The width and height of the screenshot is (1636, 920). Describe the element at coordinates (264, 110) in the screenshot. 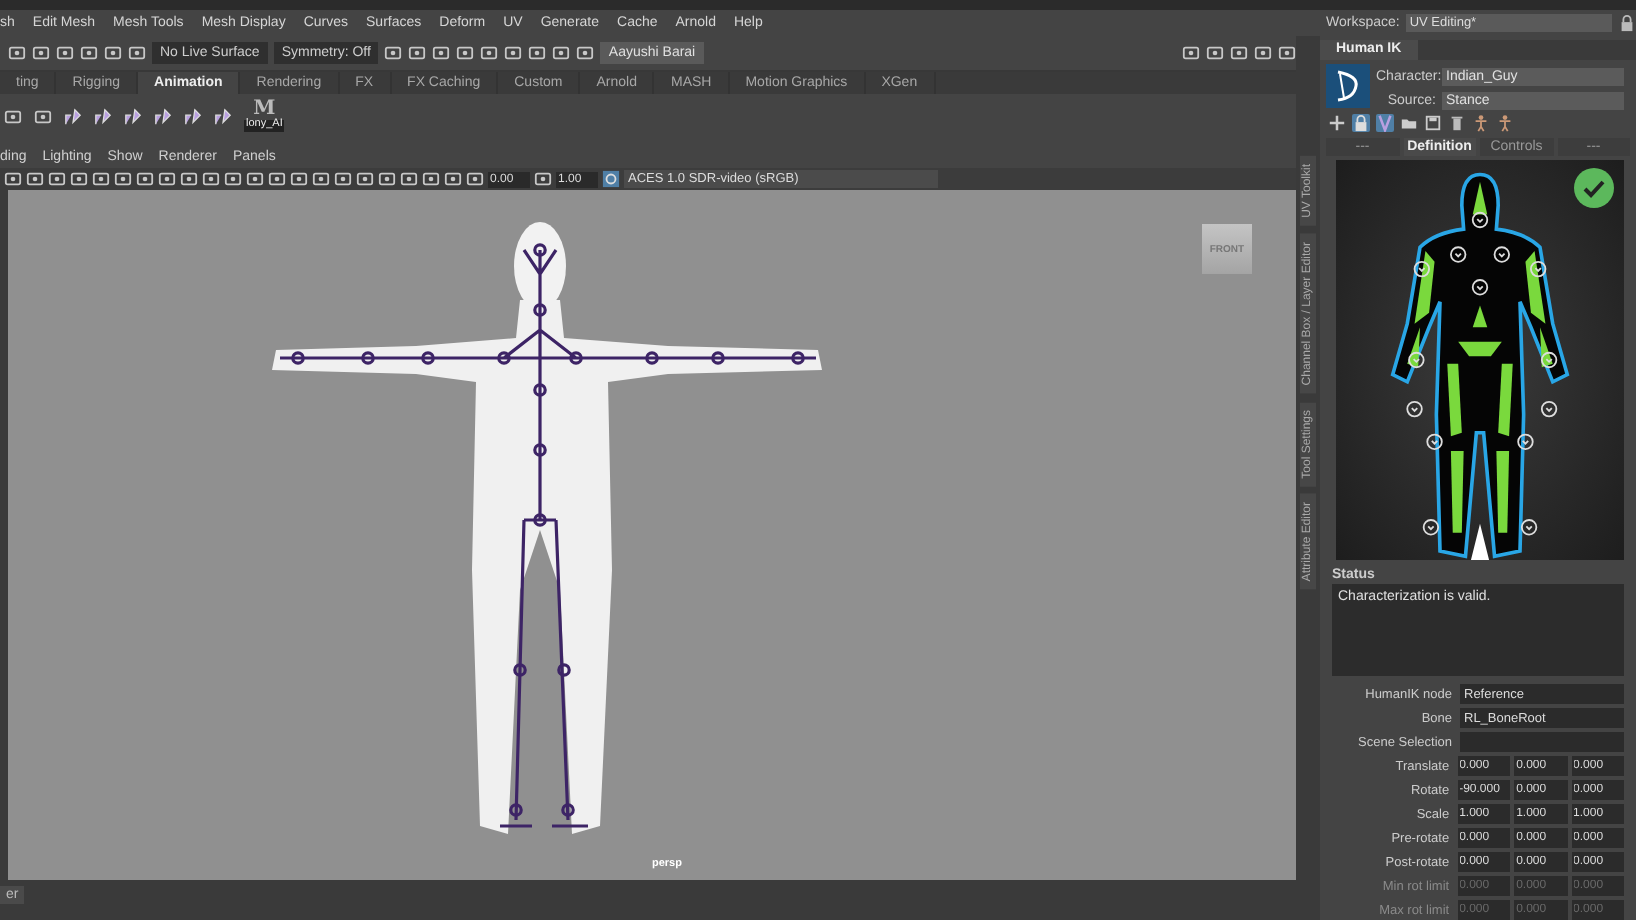

I see `shelf-logo-icon: M` at that location.